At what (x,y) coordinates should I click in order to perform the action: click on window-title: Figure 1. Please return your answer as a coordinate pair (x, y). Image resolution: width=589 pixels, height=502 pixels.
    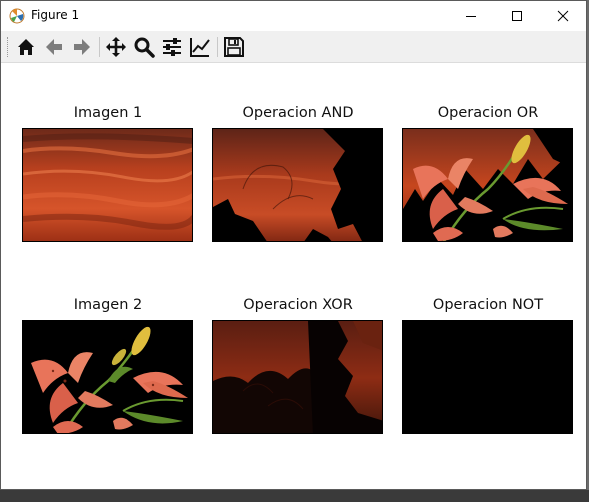
    Looking at the image, I should click on (55, 15).